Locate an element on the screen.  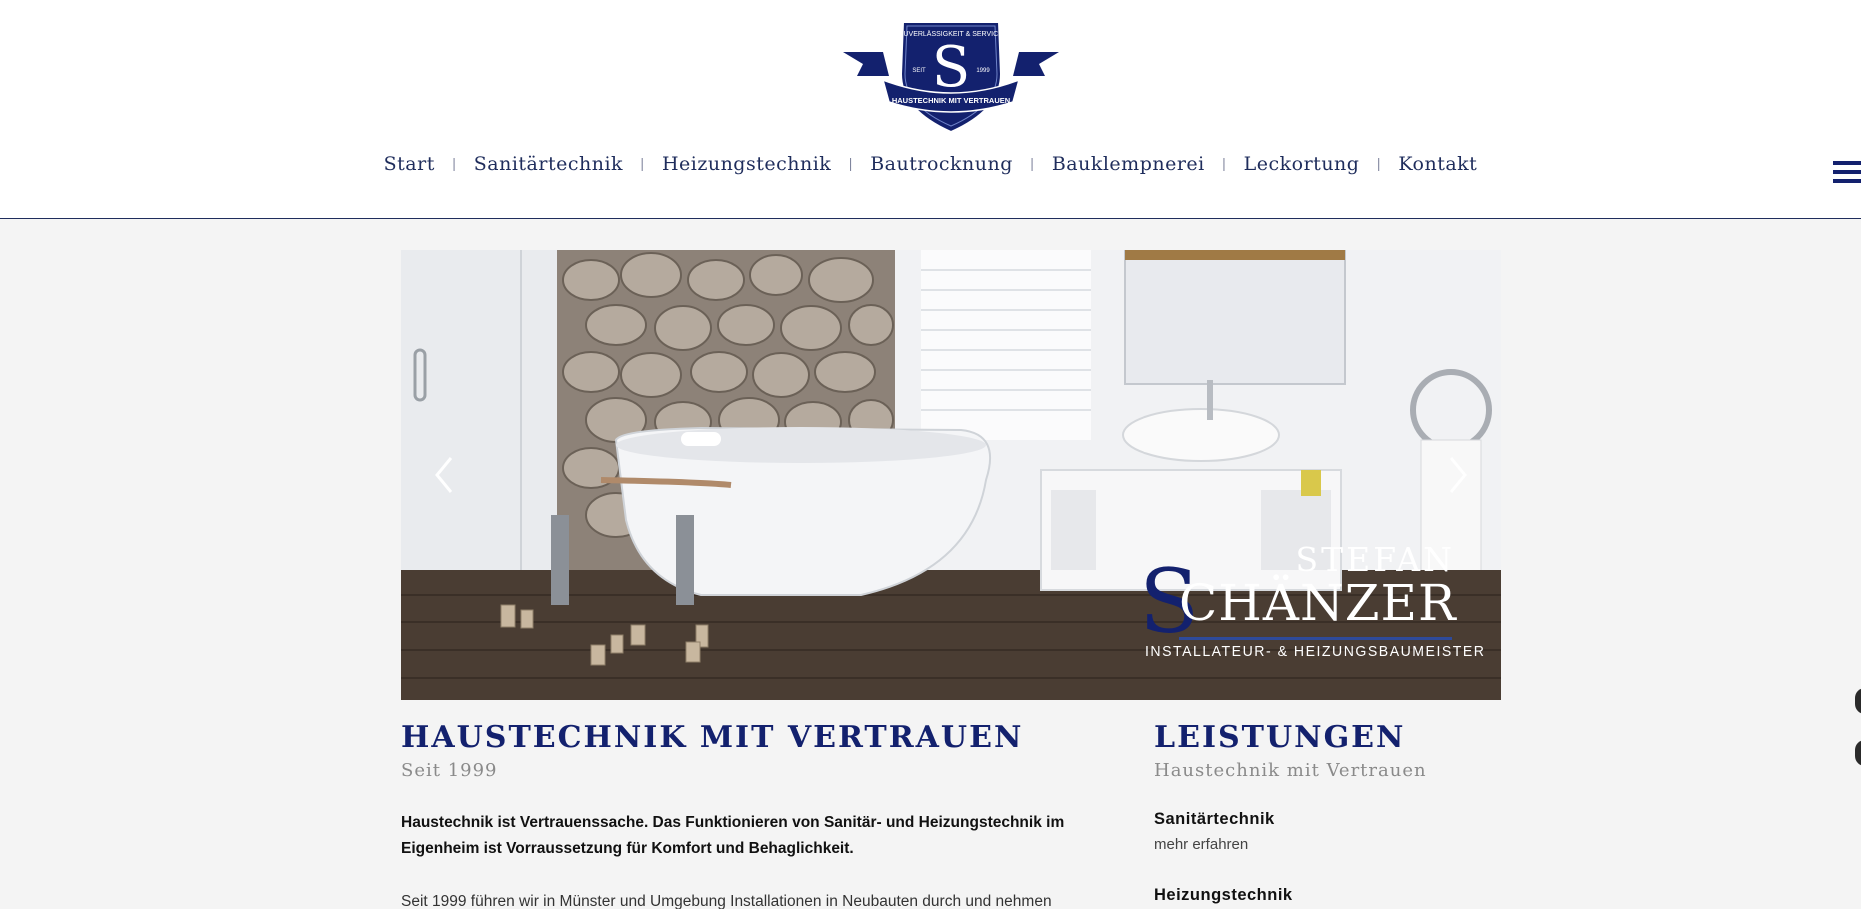
chevron-right-icon is located at coordinates (1457, 475).